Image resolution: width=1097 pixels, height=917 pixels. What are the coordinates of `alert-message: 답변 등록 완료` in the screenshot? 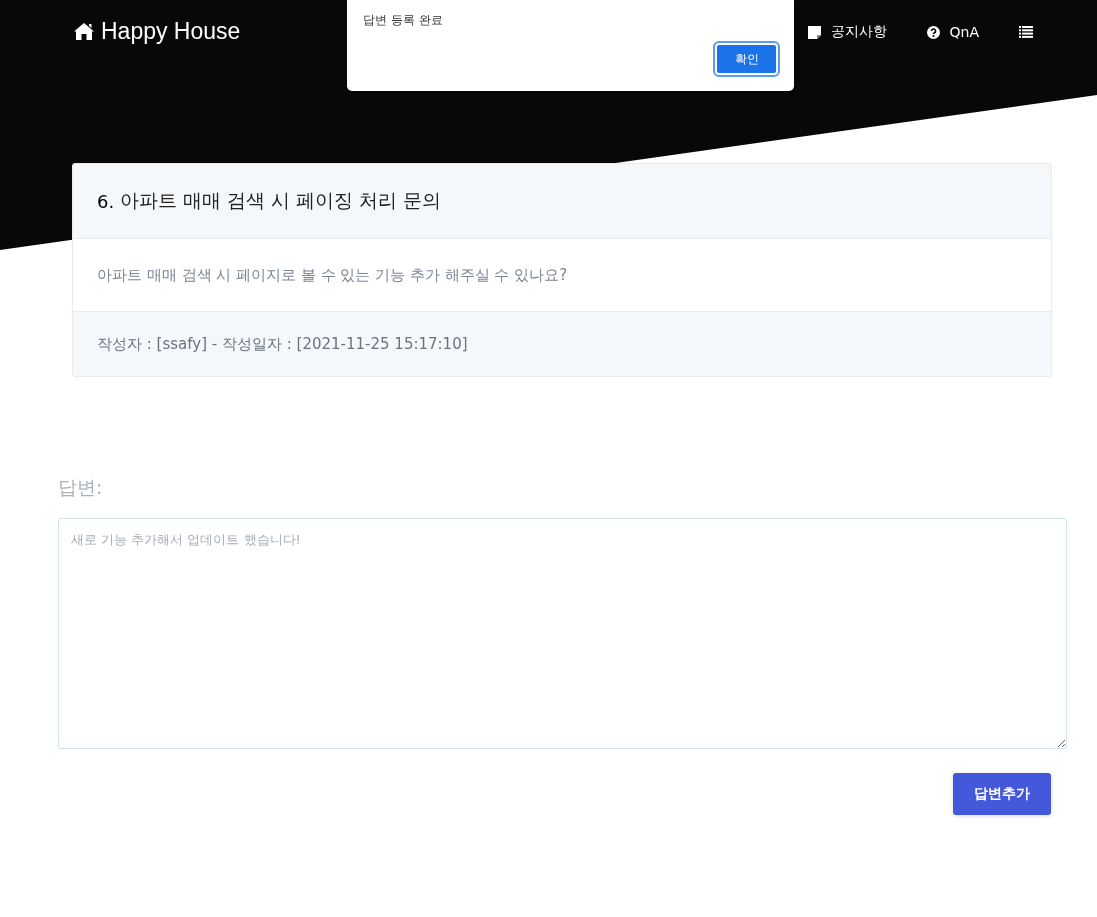 It's located at (403, 20).